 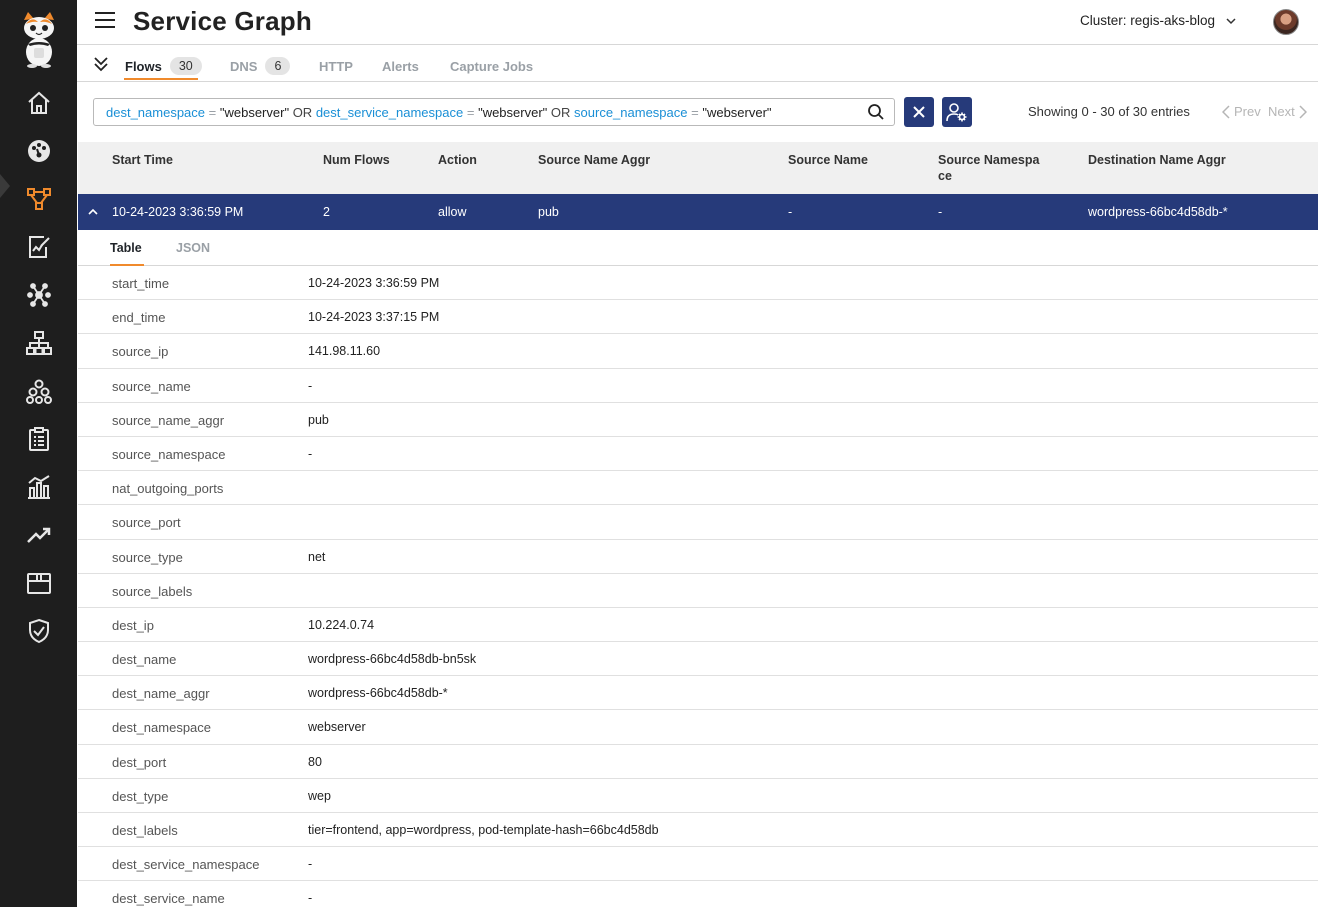 I want to click on subtab-json: JSON, so click(x=193, y=248).